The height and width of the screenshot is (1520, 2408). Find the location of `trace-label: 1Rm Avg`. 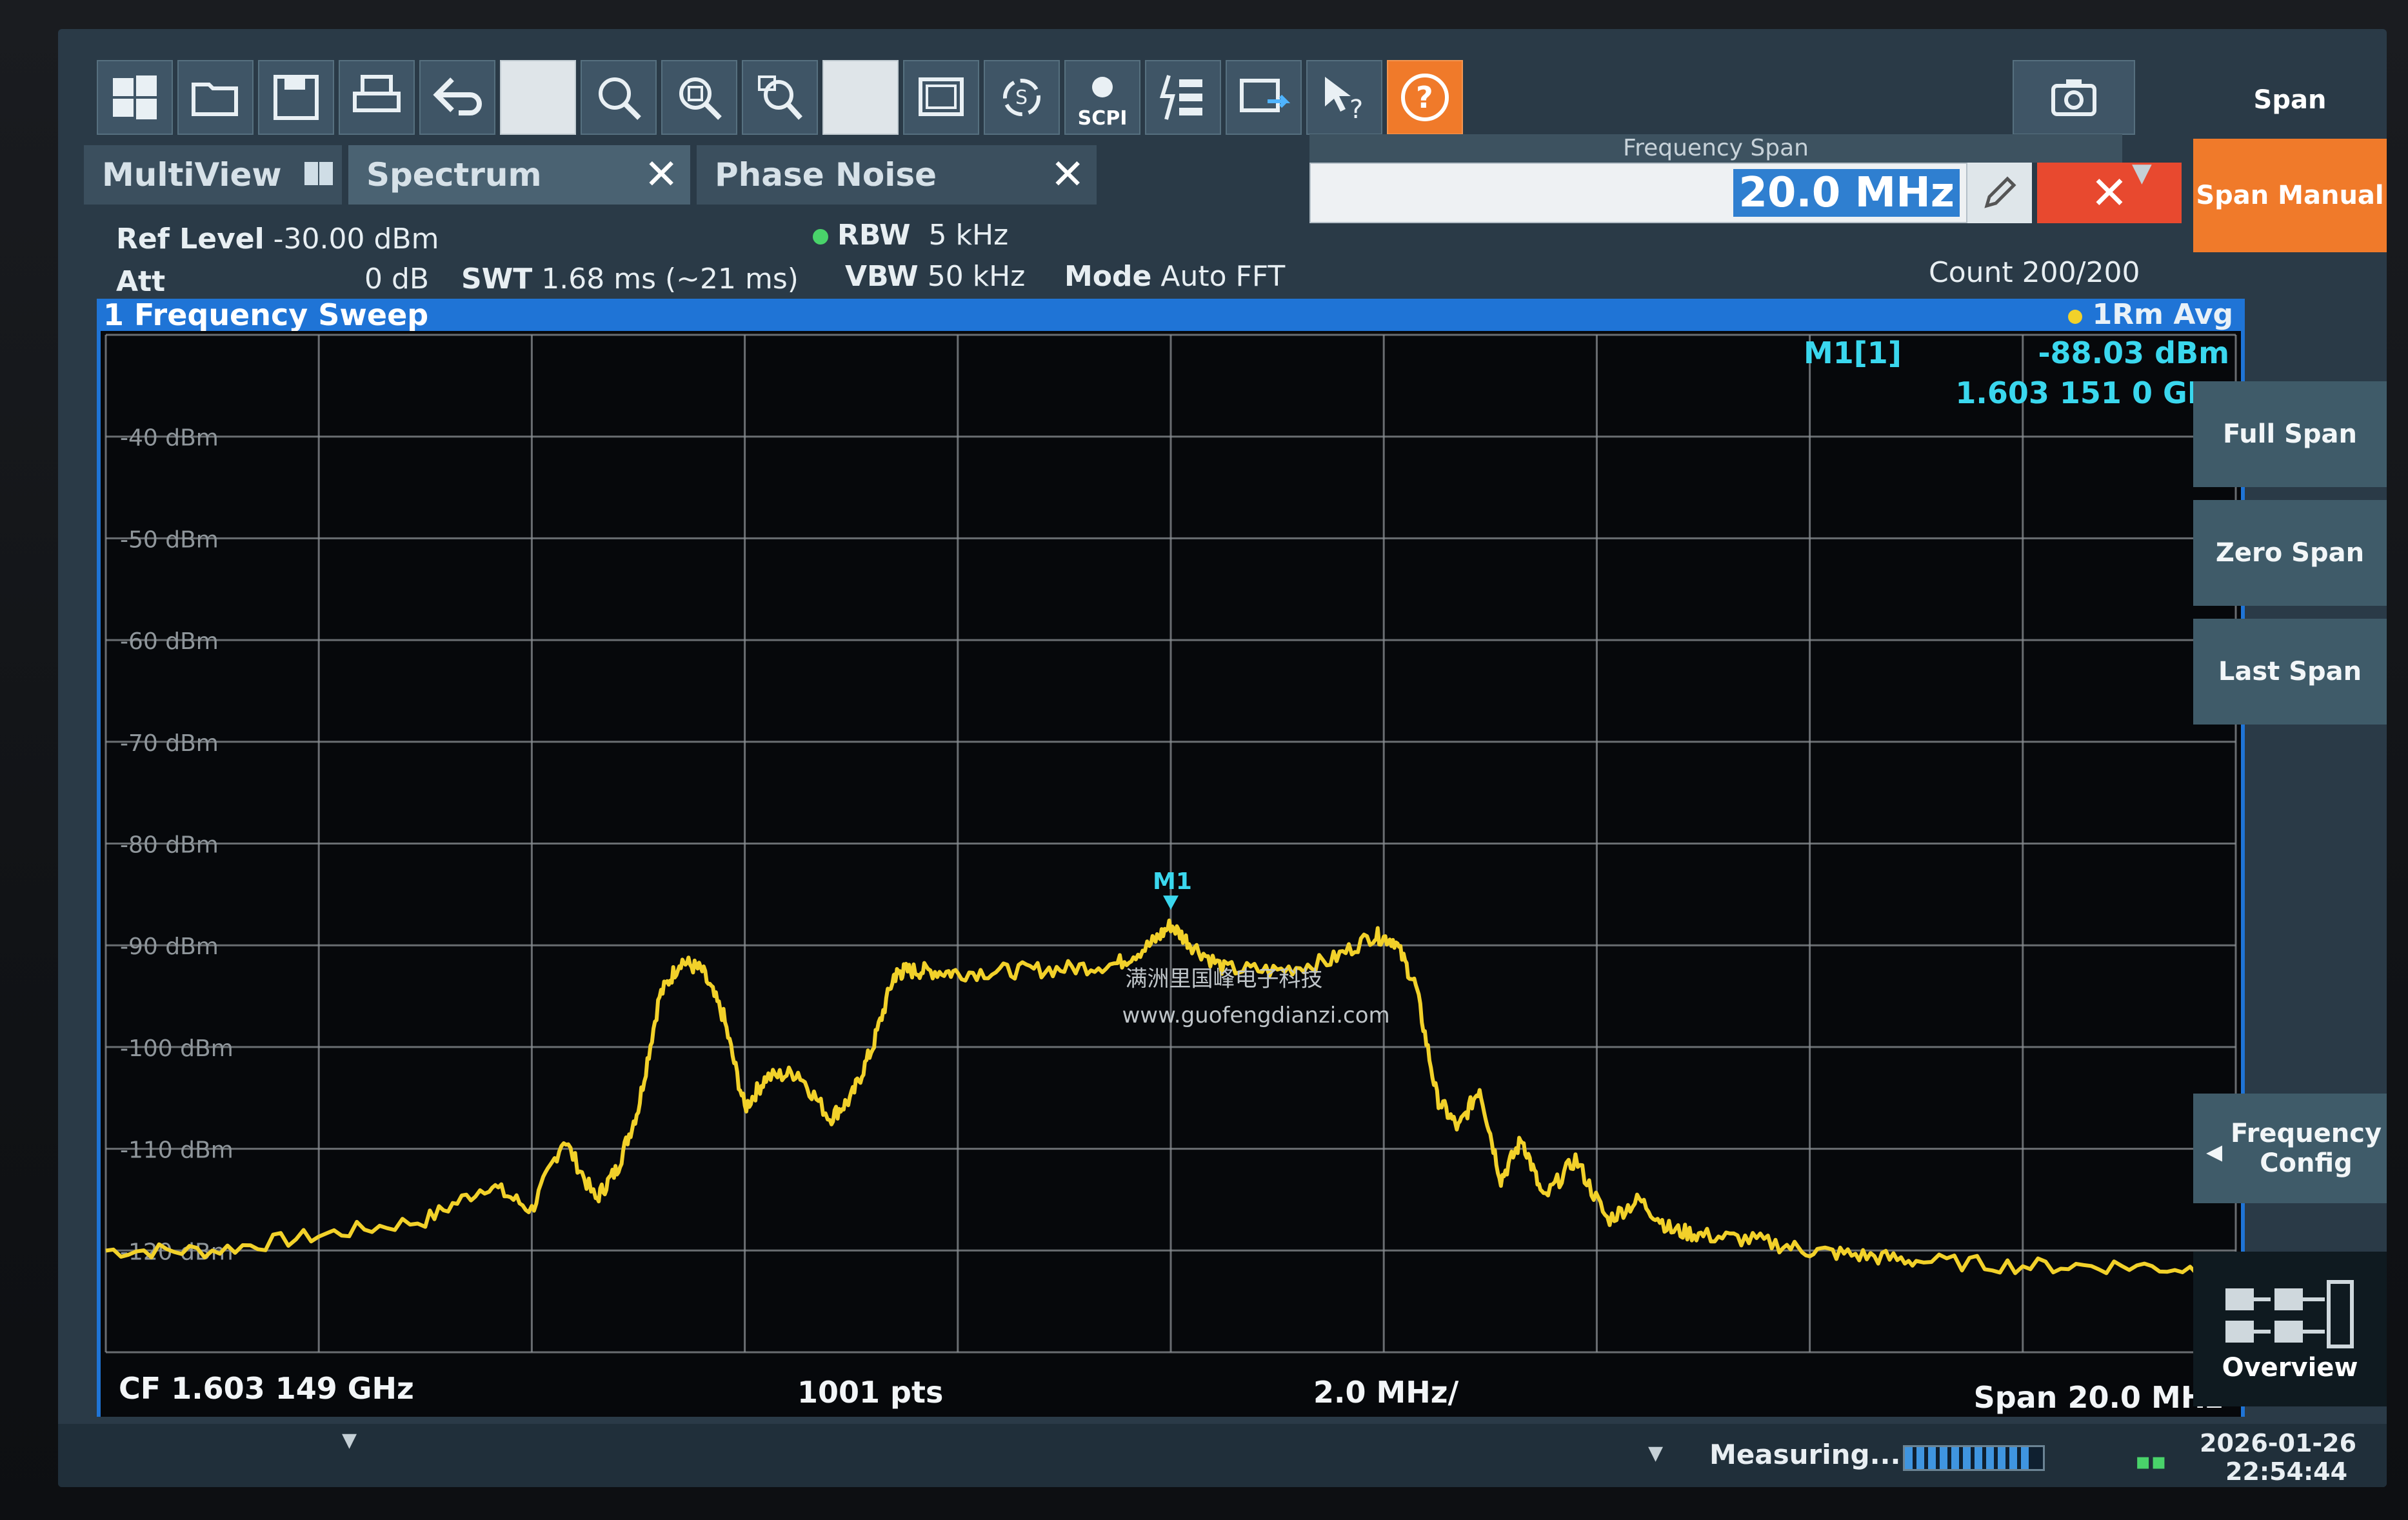

trace-label: 1Rm Avg is located at coordinates (2150, 315).